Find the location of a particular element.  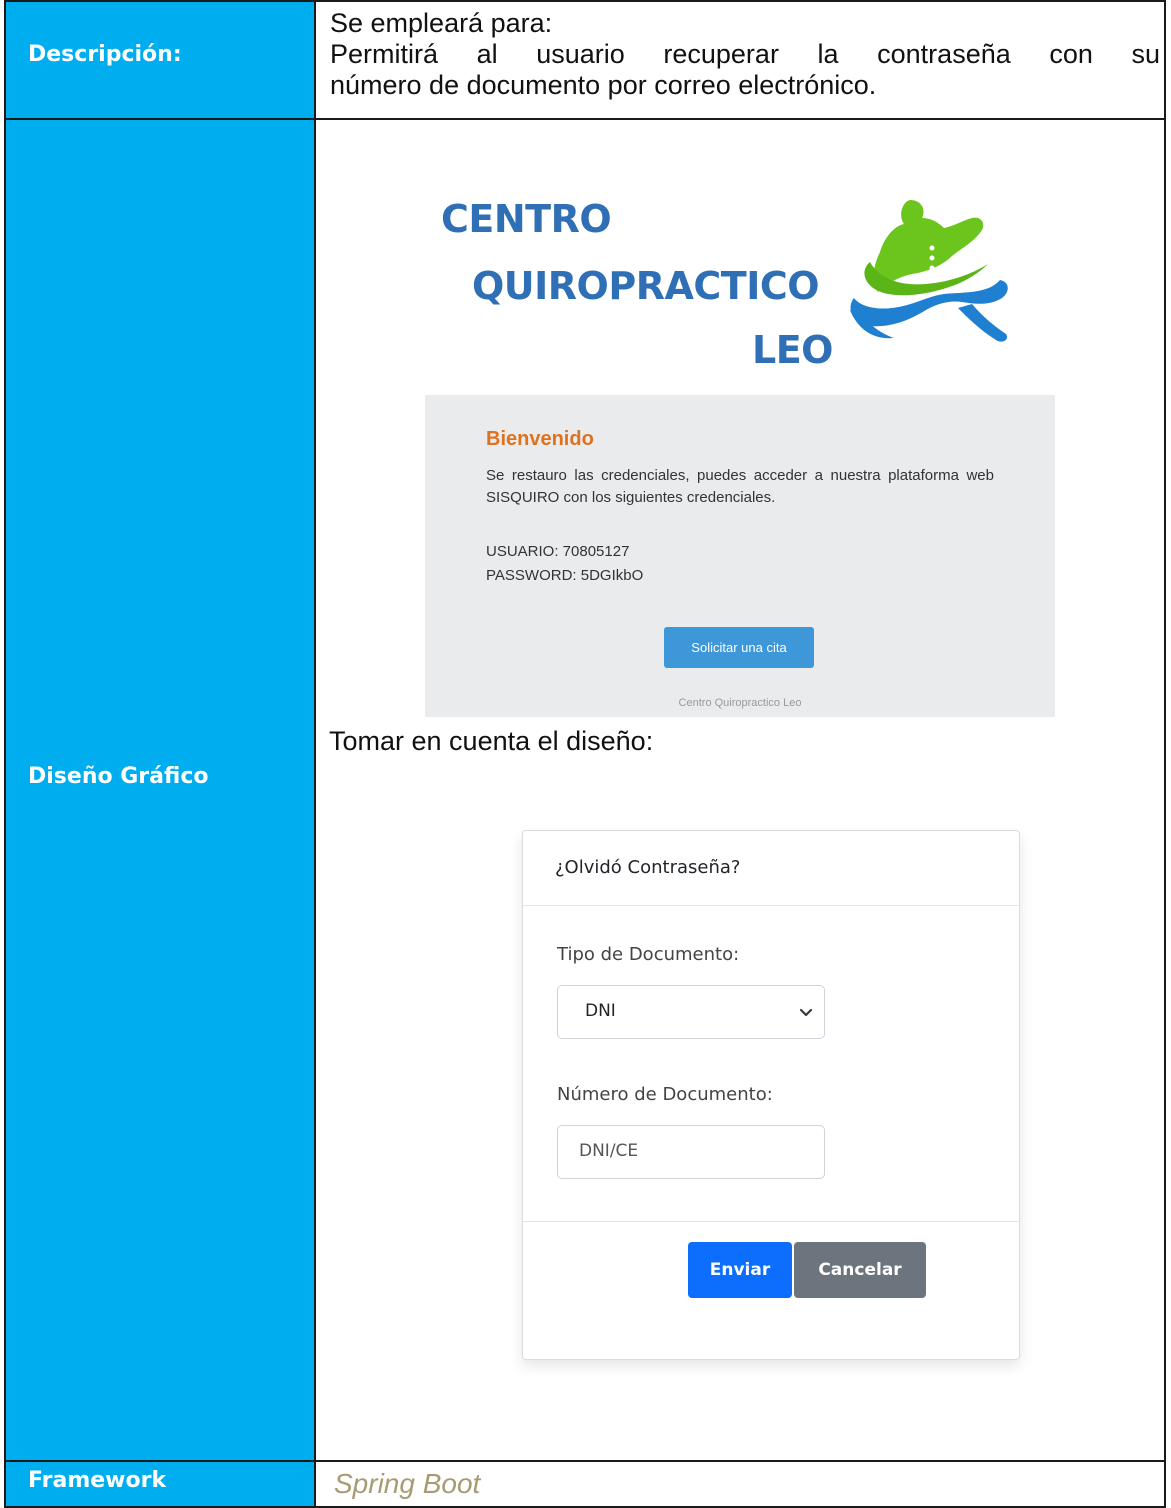

cancel-button: Cancelar is located at coordinates (860, 1270).